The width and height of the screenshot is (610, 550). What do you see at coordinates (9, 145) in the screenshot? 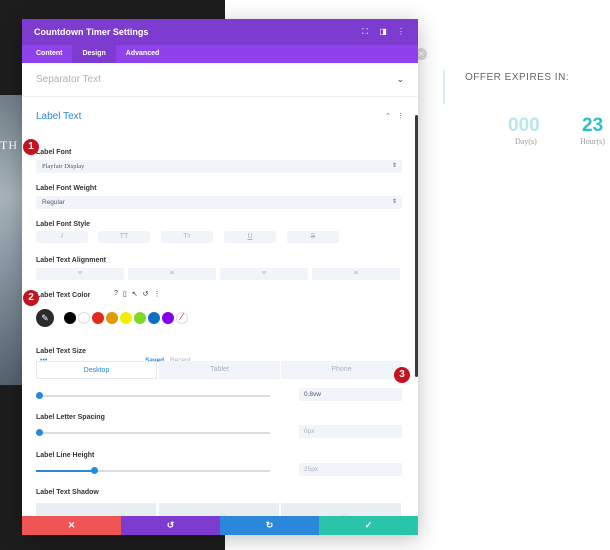
I see `background-heading-fragment: TH` at bounding box center [9, 145].